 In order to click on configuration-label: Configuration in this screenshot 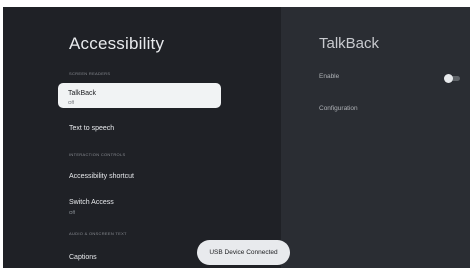, I will do `click(338, 108)`.